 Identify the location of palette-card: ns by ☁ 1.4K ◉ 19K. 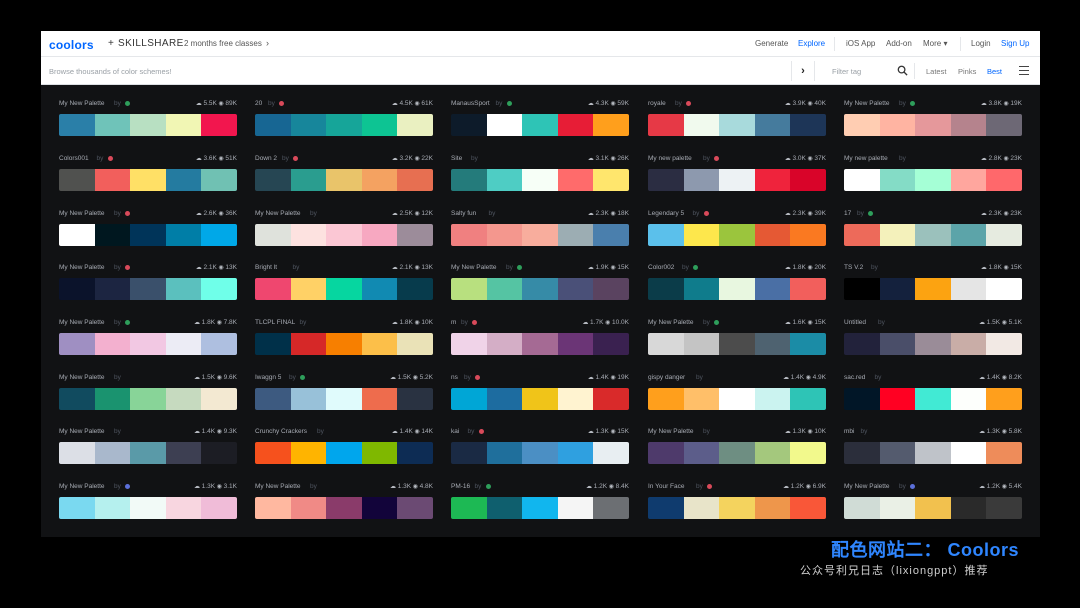
(540, 397).